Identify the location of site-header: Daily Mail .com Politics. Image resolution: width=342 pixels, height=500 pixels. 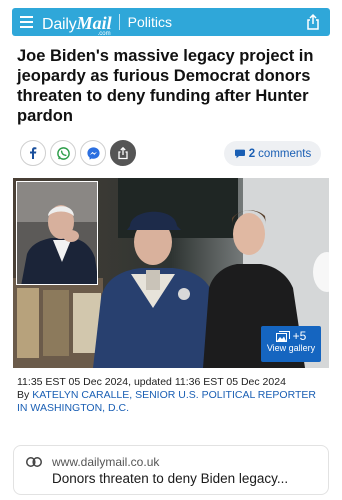
(171, 22).